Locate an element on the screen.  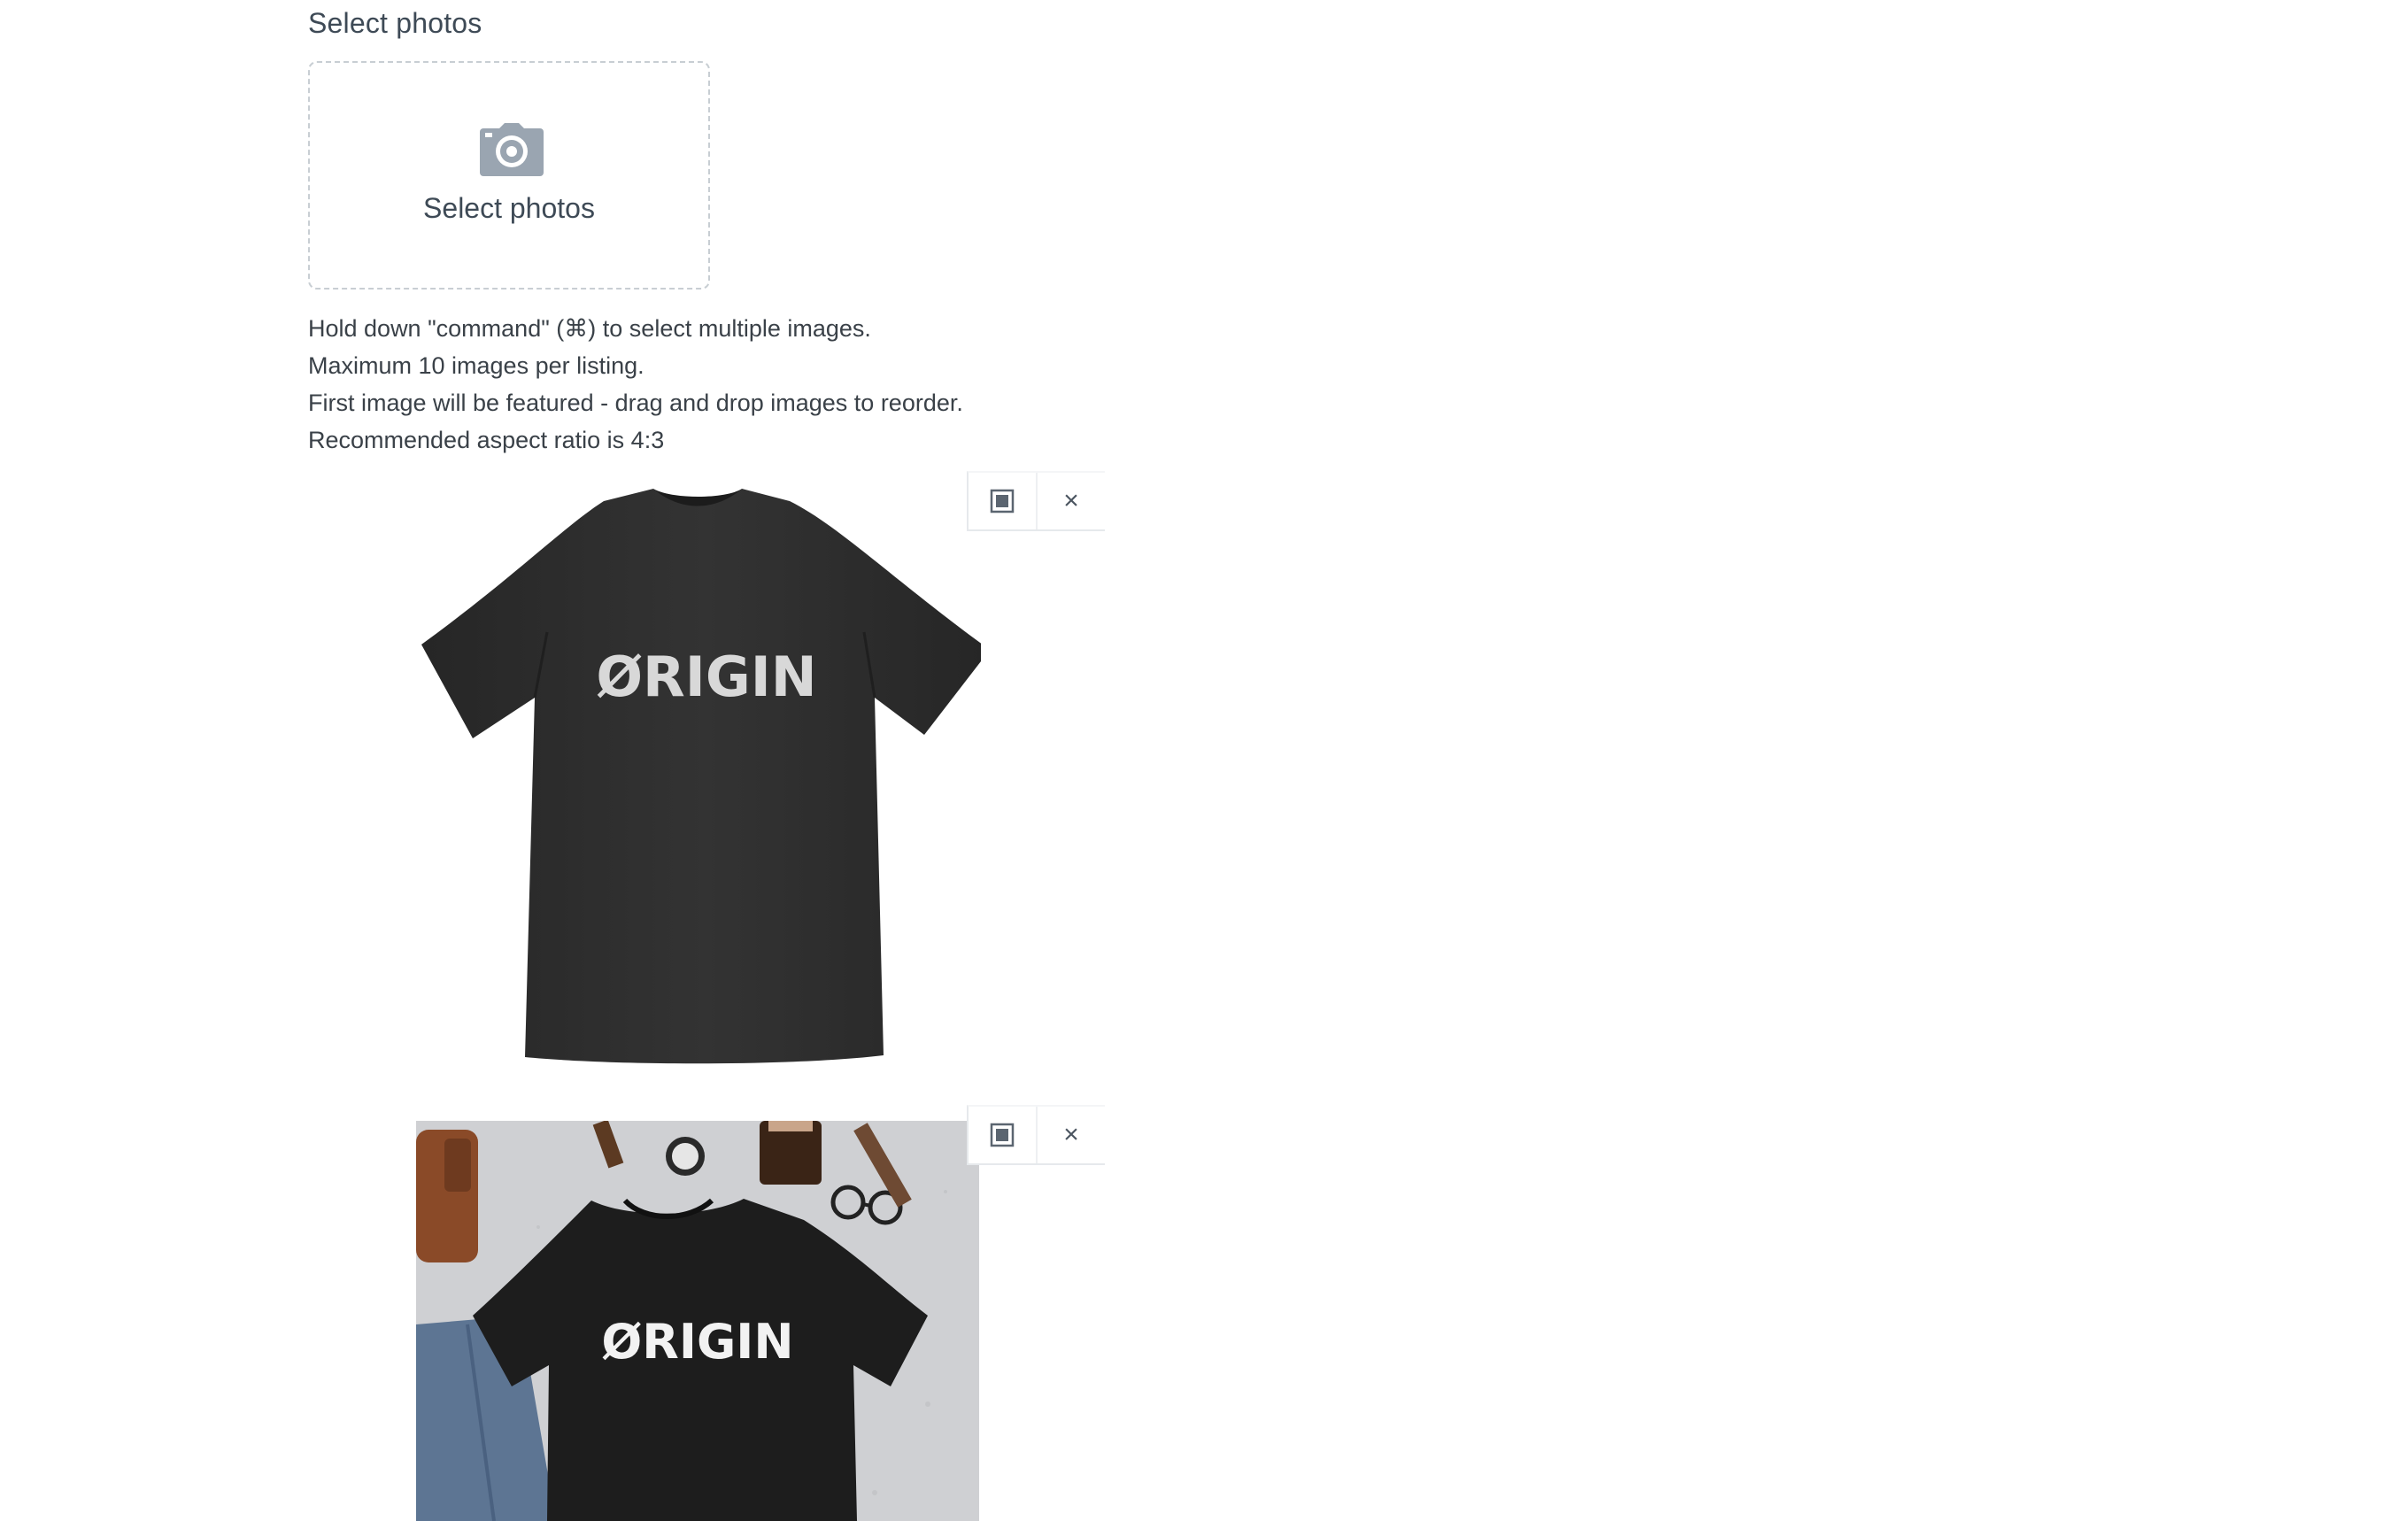
flatlay-photo: ØRIGIN is located at coordinates (697, 1321).